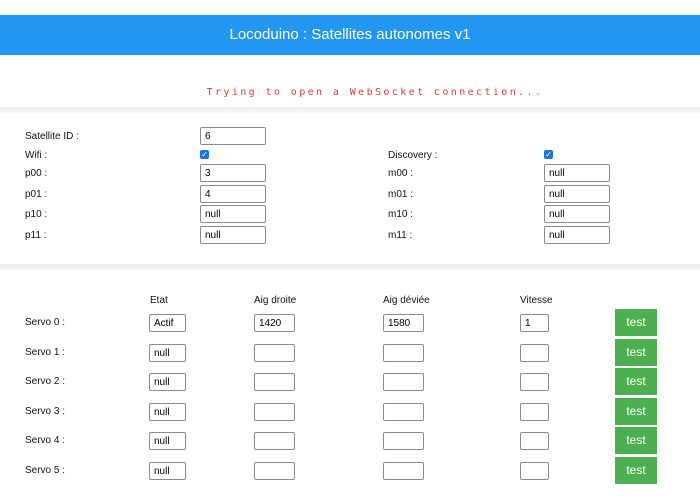  I want to click on m01-input, so click(577, 194).